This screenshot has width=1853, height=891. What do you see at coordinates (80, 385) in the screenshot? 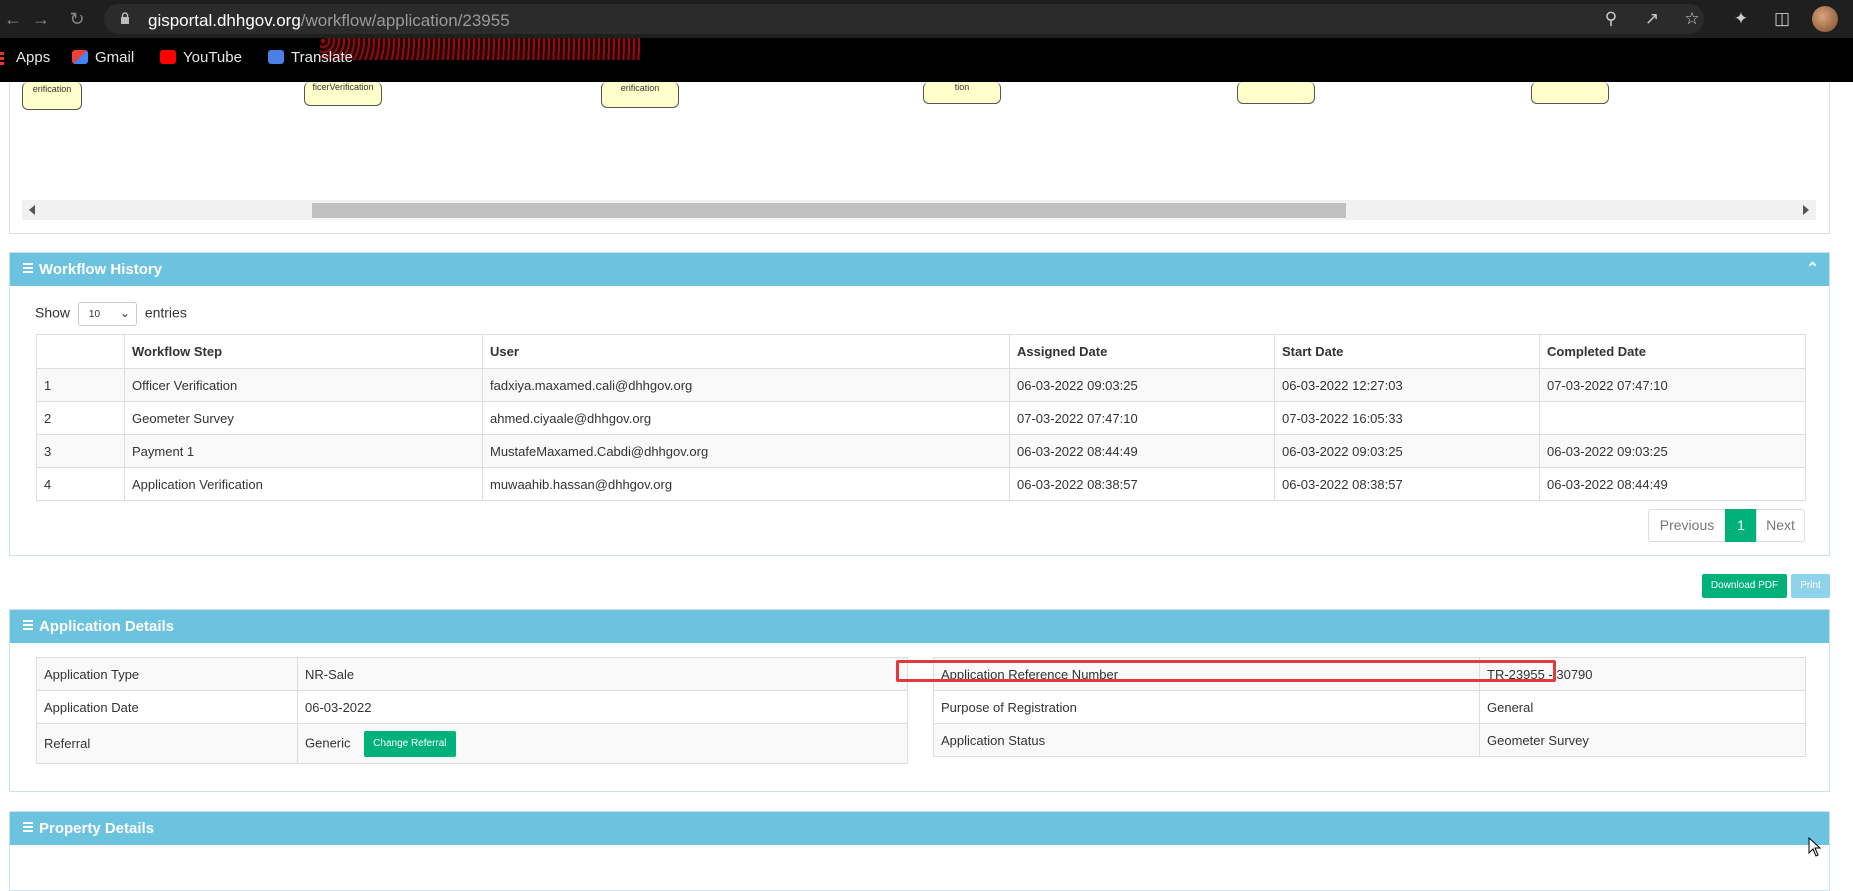
I see `row-number: 1` at bounding box center [80, 385].